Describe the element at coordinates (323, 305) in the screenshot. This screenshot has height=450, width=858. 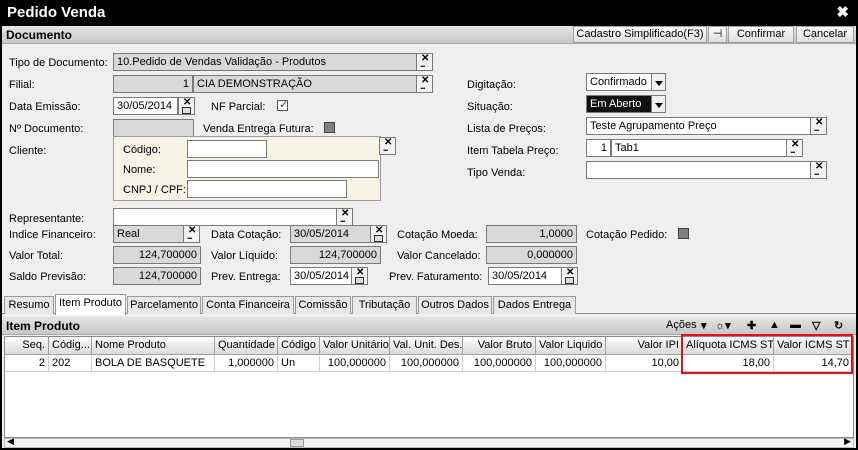
I see `tab-comissao: Comissão` at that location.